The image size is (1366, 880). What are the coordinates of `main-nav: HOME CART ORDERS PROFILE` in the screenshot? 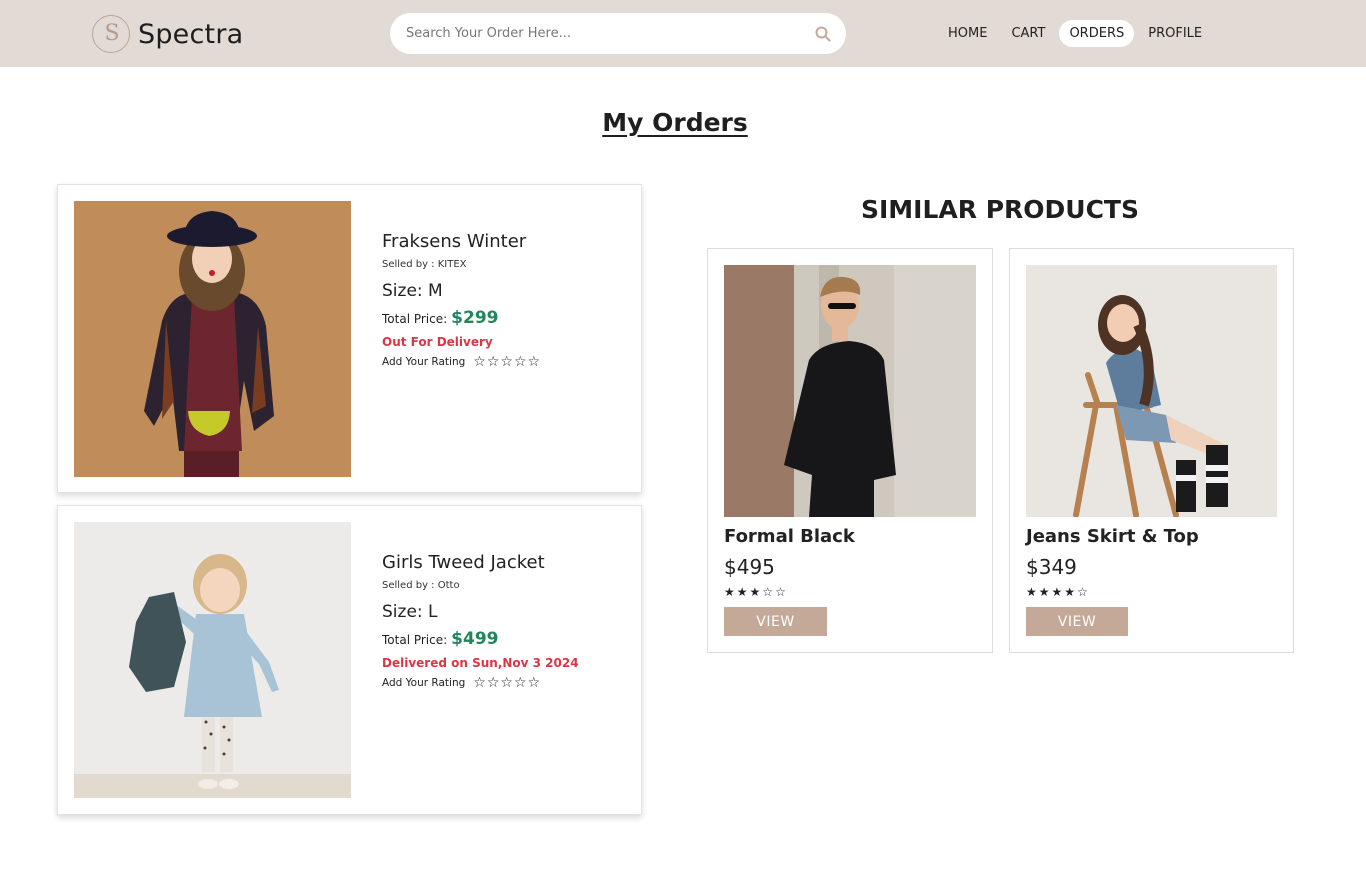 It's located at (1077, 33).